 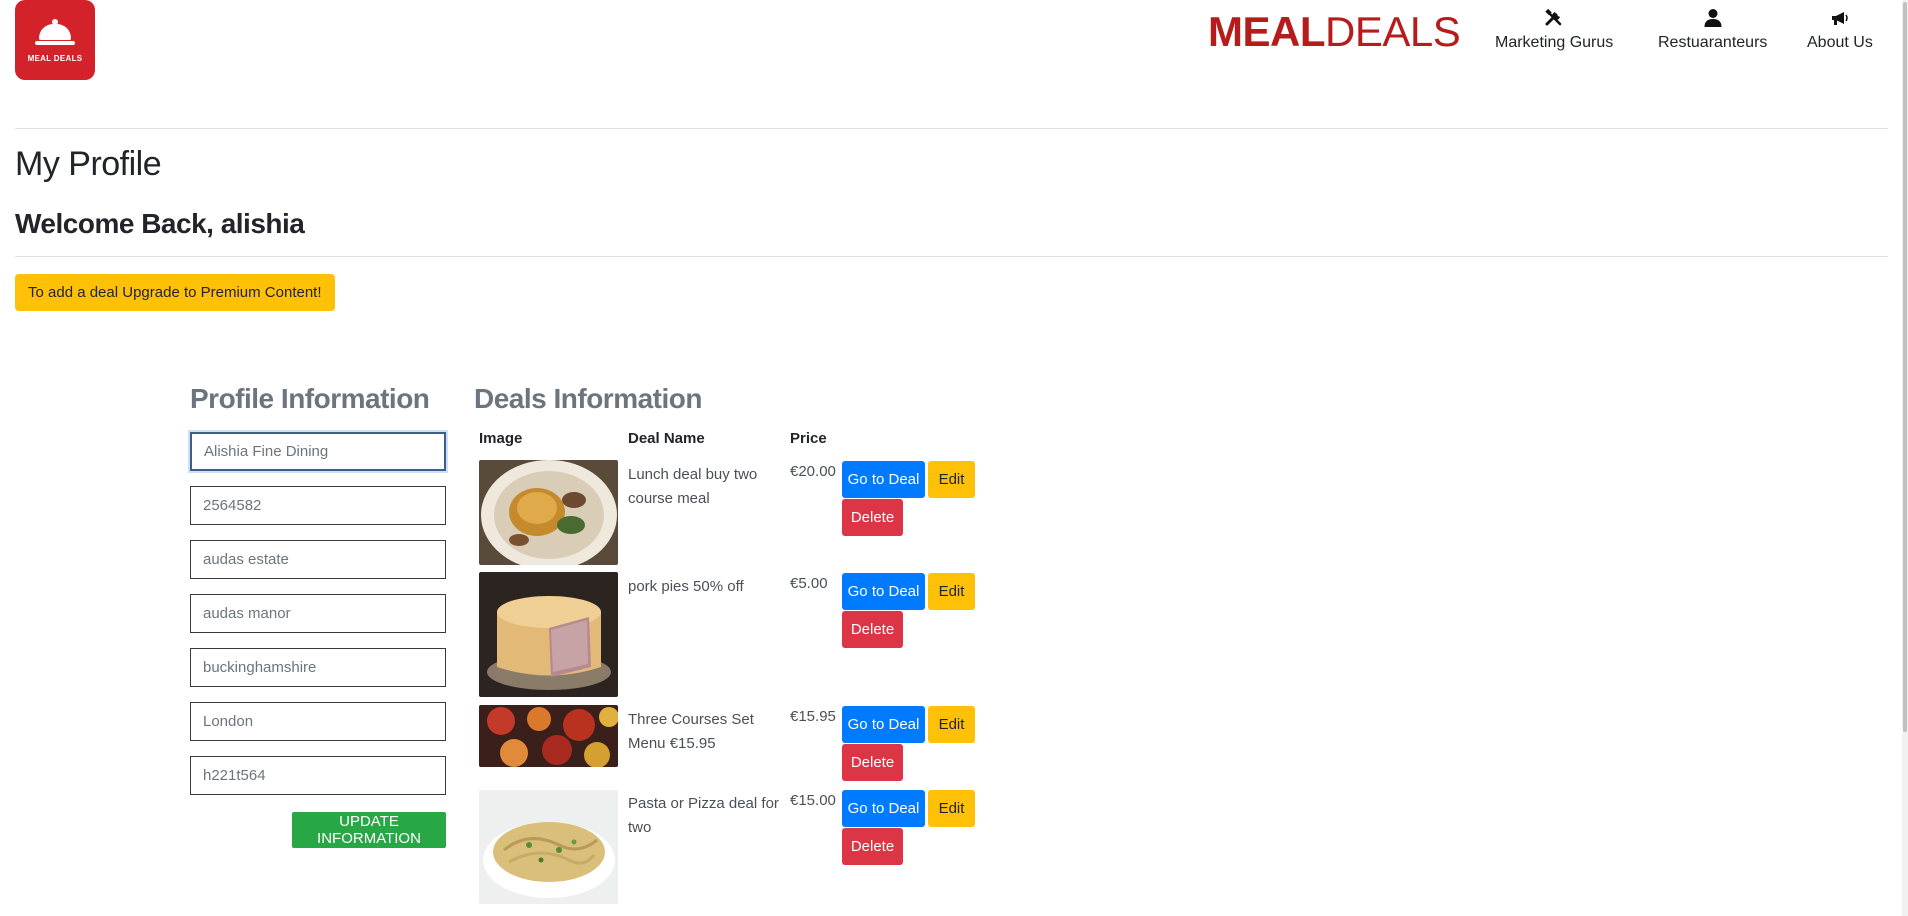 I want to click on user-icon, so click(x=1713, y=18).